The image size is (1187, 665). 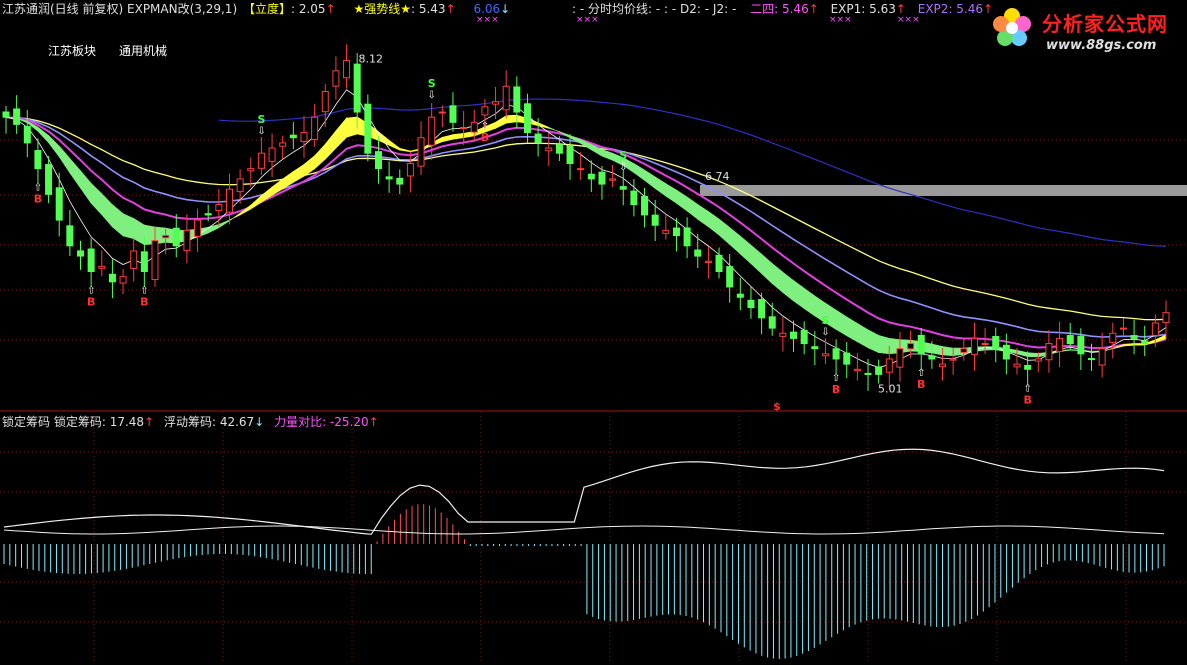 What do you see at coordinates (371, 59) in the screenshot?
I see `high-price-label: 8.12` at bounding box center [371, 59].